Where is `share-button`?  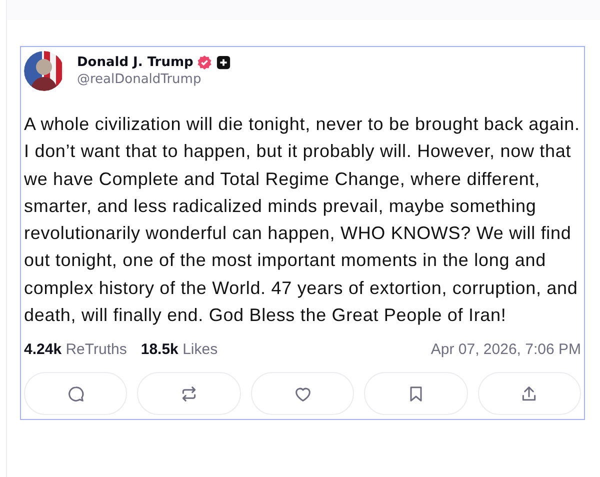 share-button is located at coordinates (530, 394).